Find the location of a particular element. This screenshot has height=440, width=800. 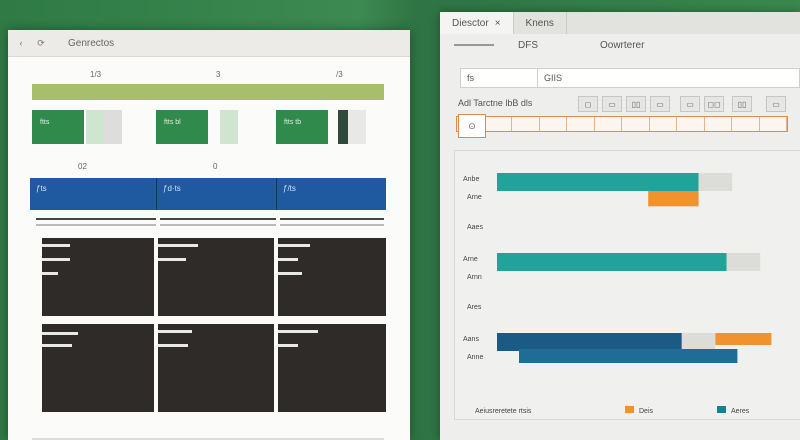

close-icon: × is located at coordinates (498, 23).